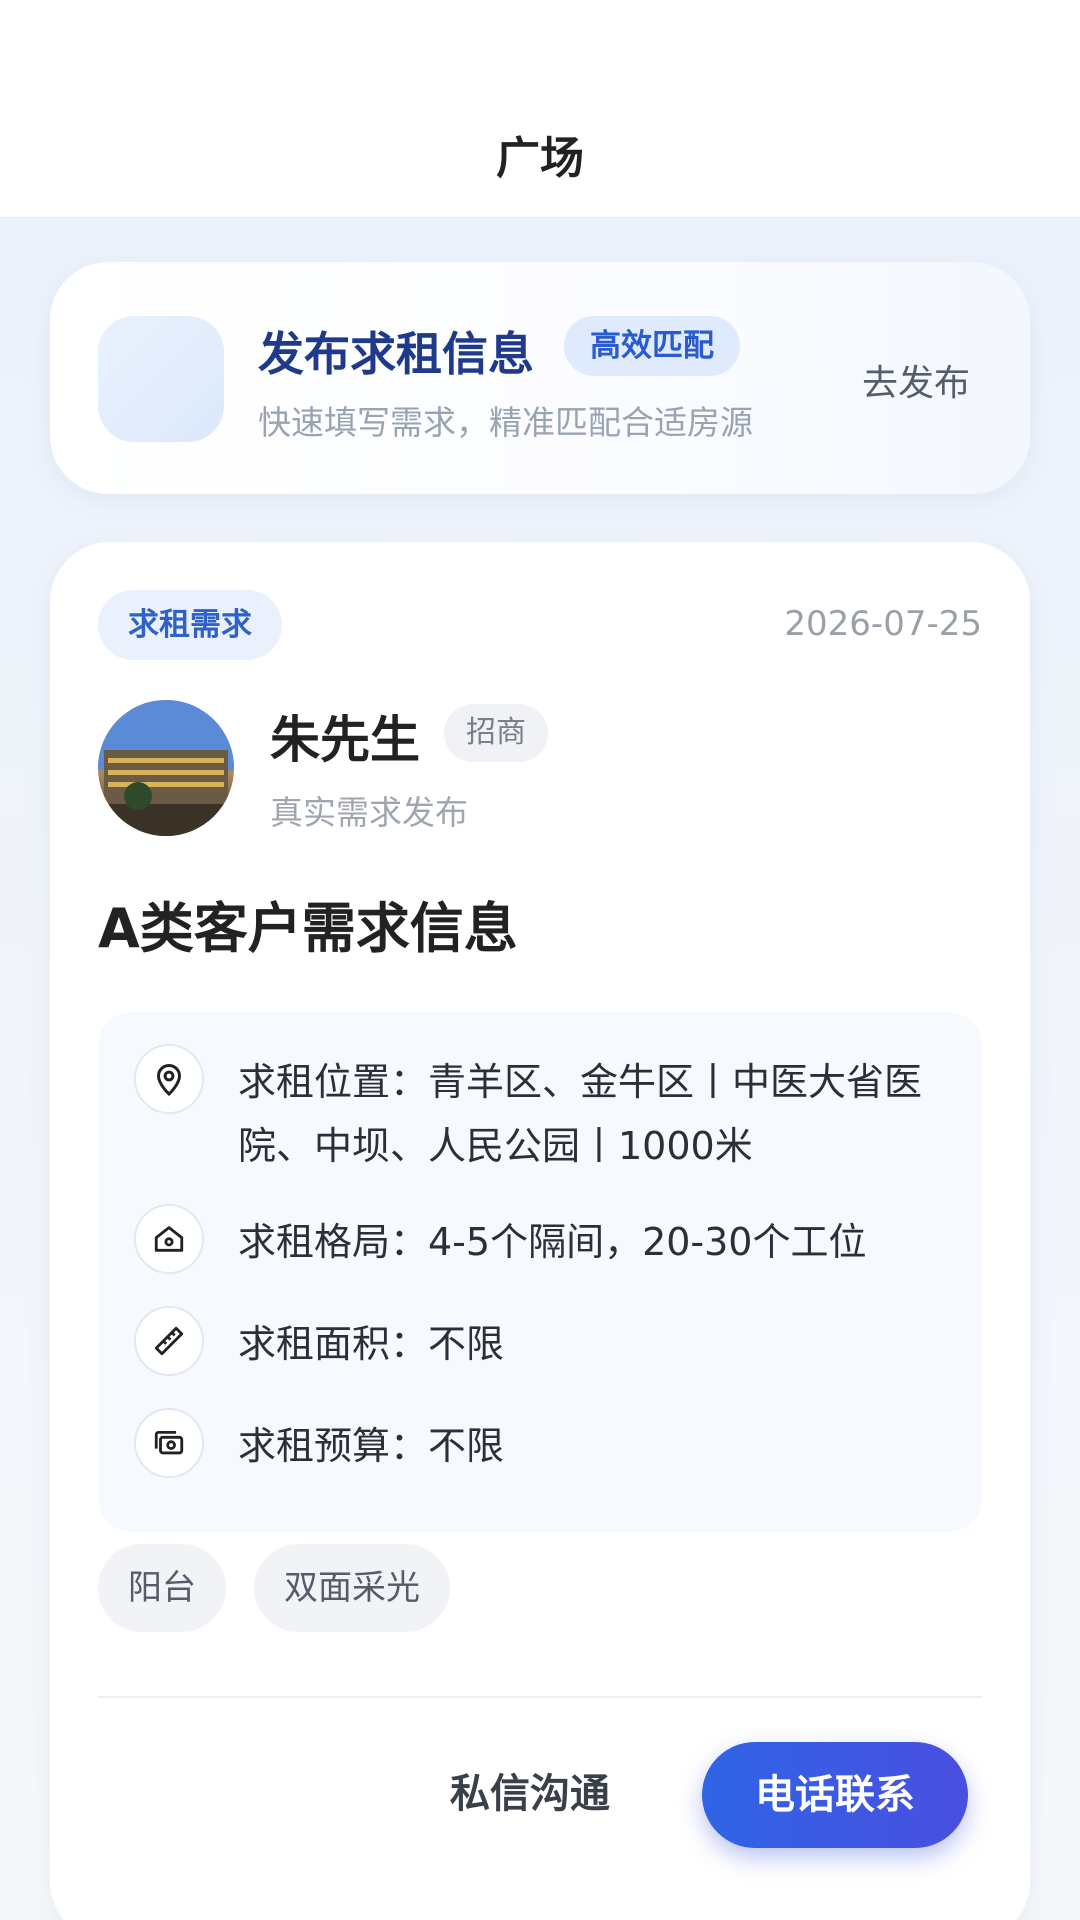 This screenshot has height=1920, width=1080. What do you see at coordinates (540, 1697) in the screenshot?
I see `divider` at bounding box center [540, 1697].